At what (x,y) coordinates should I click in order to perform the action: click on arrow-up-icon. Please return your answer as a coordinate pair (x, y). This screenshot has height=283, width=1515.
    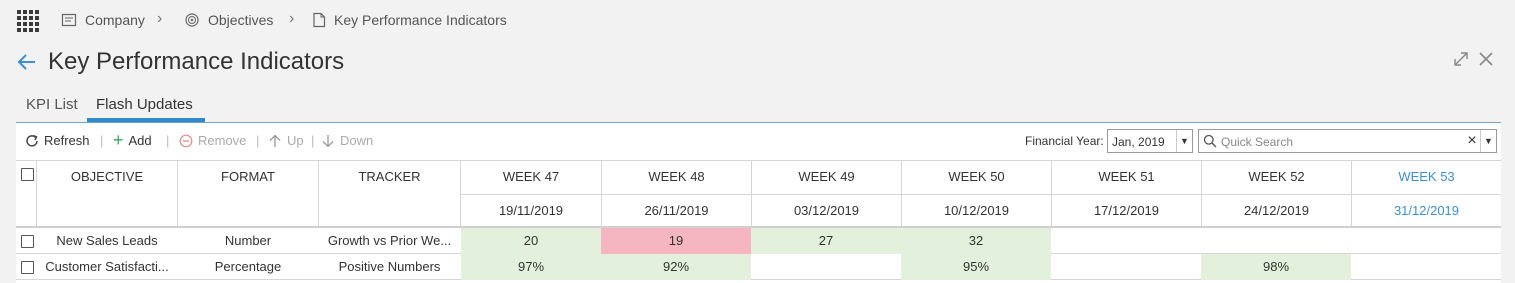
    Looking at the image, I should click on (275, 140).